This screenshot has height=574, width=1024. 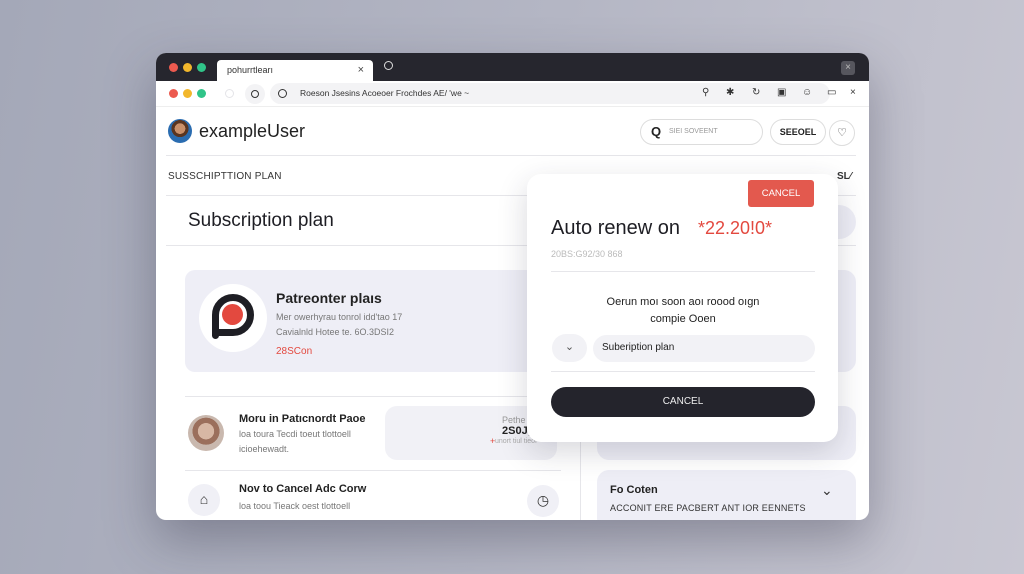 What do you see at coordinates (831, 93) in the screenshot?
I see `window-icon: ▭` at bounding box center [831, 93].